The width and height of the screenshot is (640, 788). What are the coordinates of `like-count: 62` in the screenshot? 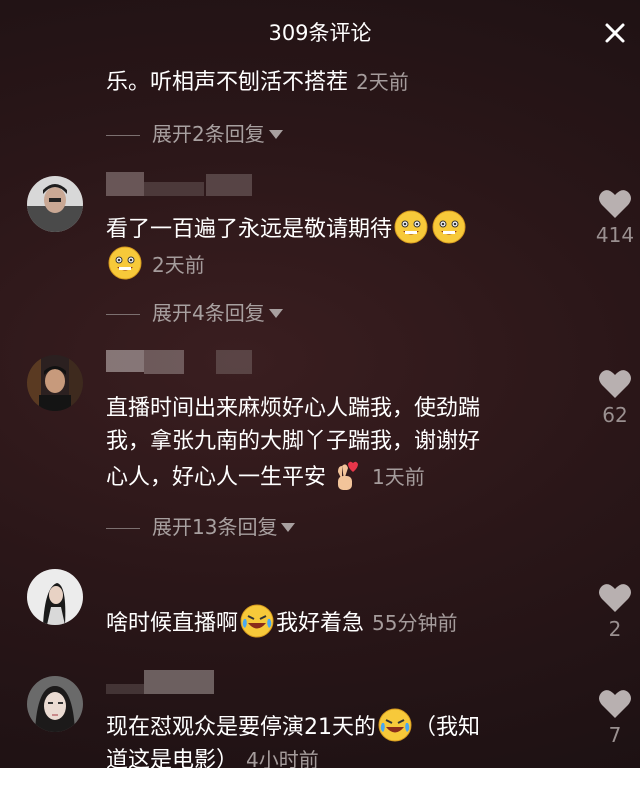 It's located at (615, 415).